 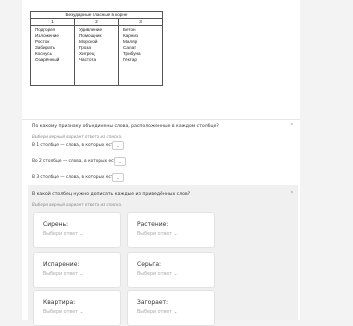 What do you see at coordinates (88, 59) in the screenshot?
I see `word: Частота` at bounding box center [88, 59].